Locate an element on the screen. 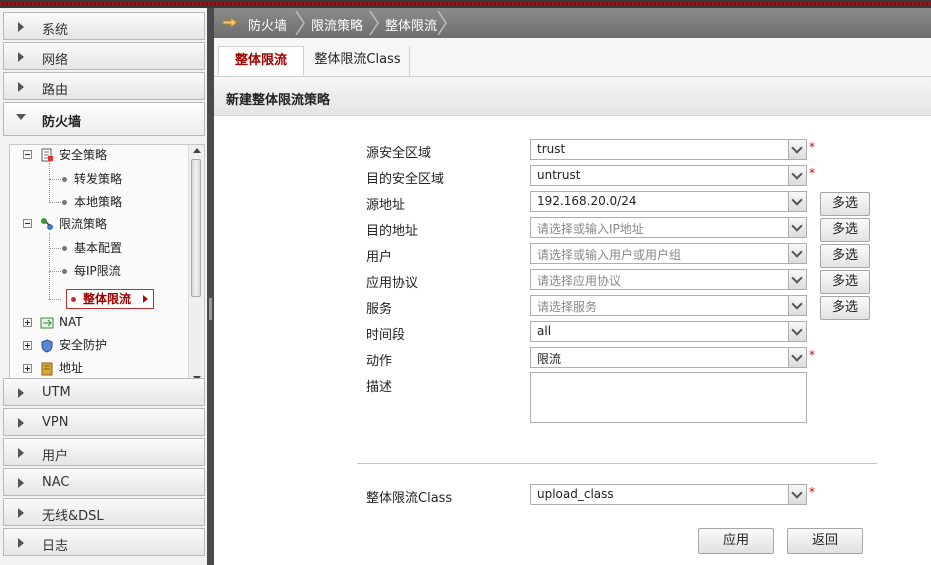  panel-splitter is located at coordinates (210, 286).